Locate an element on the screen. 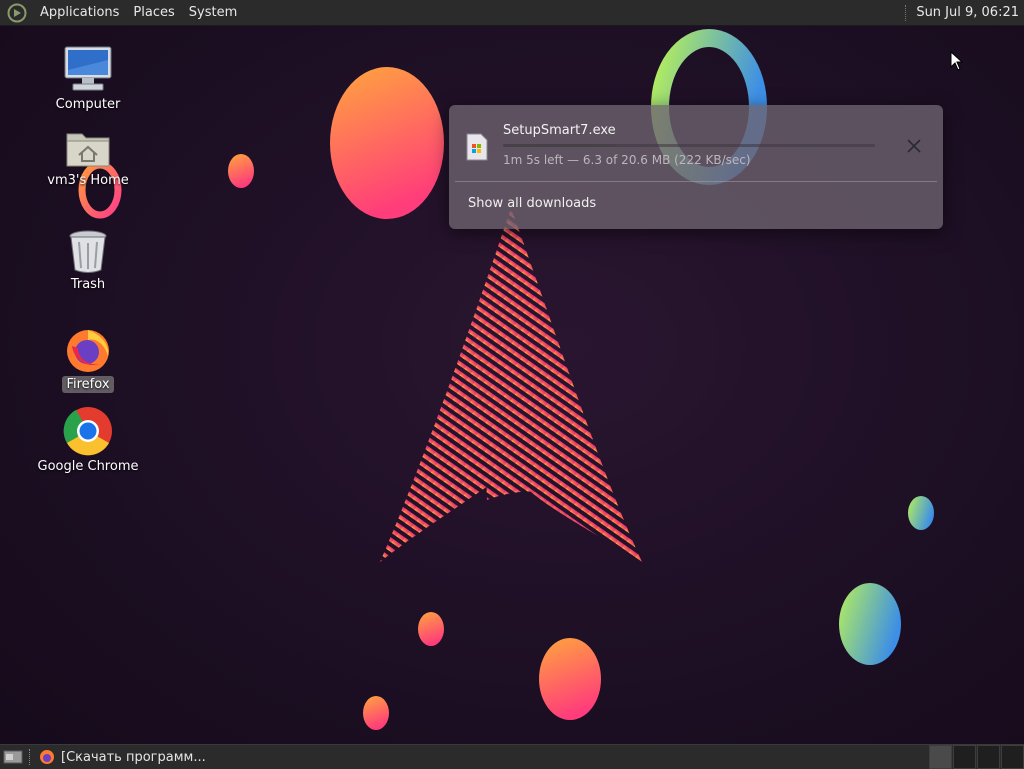 The image size is (1024, 769). desktop-icon-label: Computer is located at coordinates (88, 104).